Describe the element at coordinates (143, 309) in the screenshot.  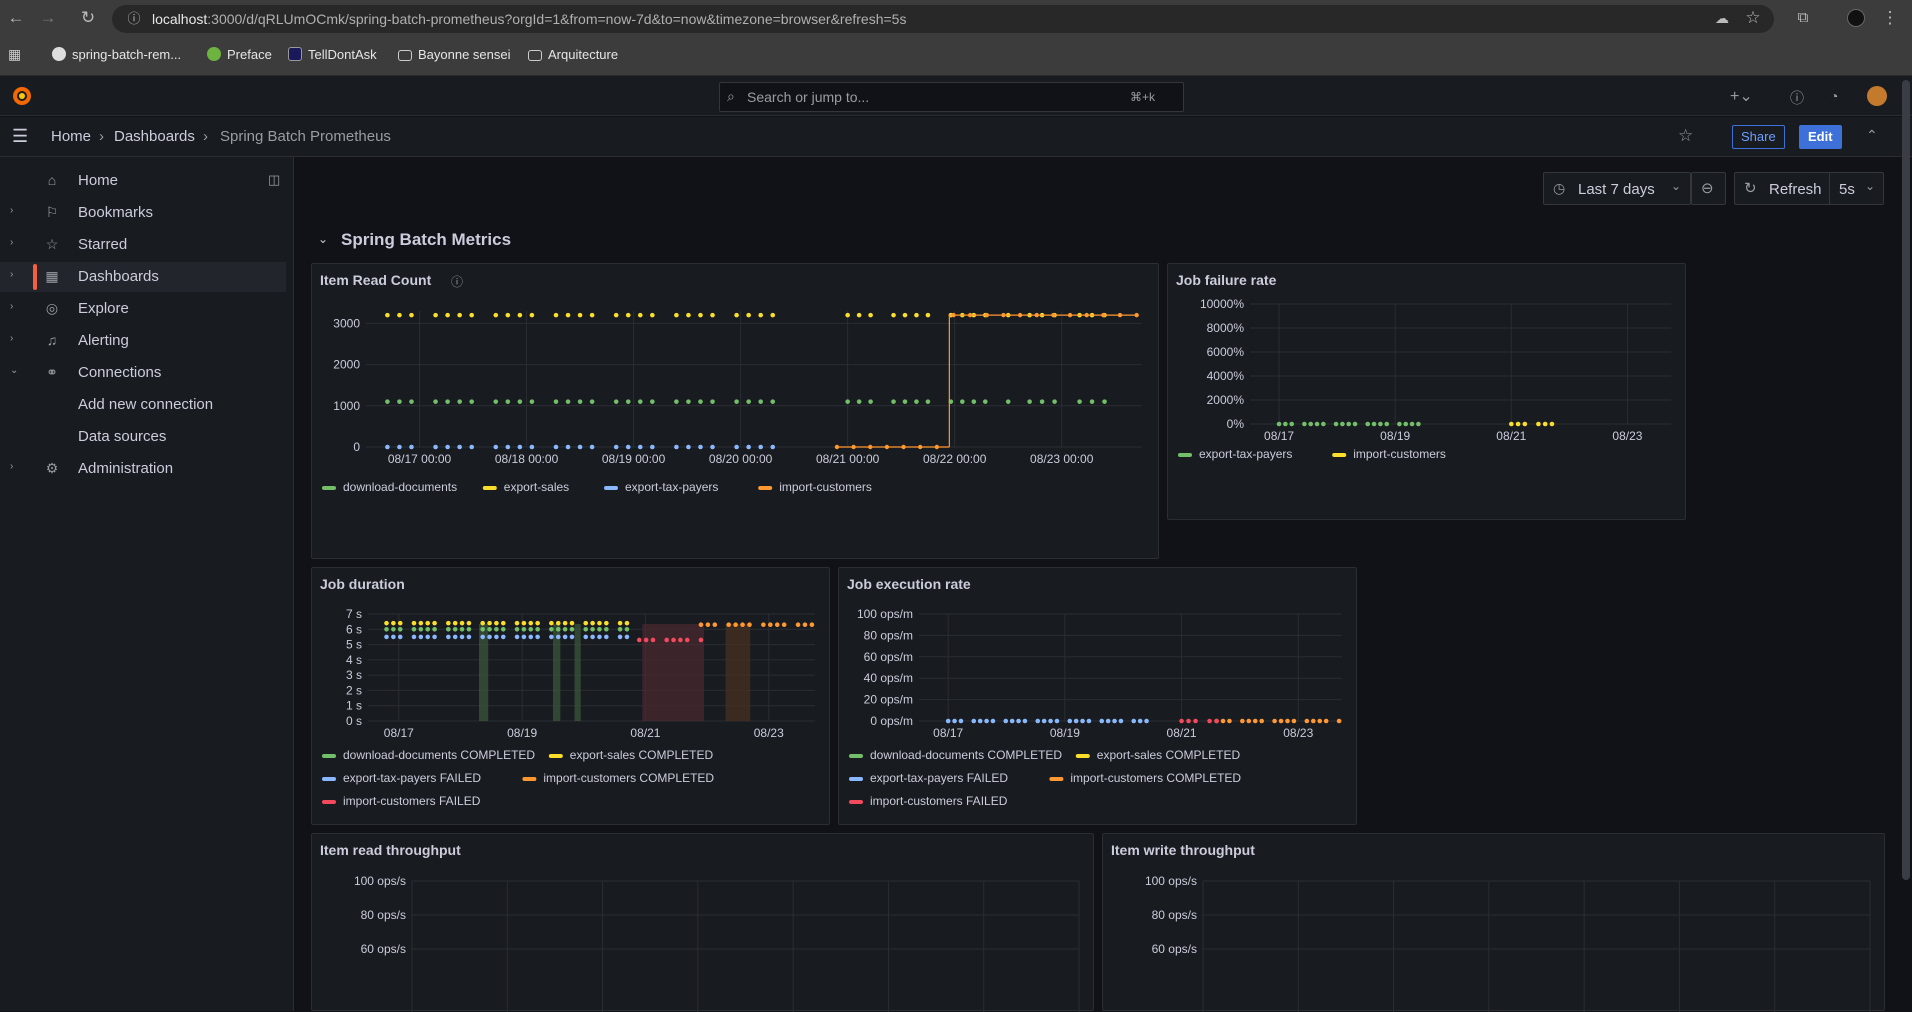
I see `sidebar-item-explore: › ◎ Explore` at that location.